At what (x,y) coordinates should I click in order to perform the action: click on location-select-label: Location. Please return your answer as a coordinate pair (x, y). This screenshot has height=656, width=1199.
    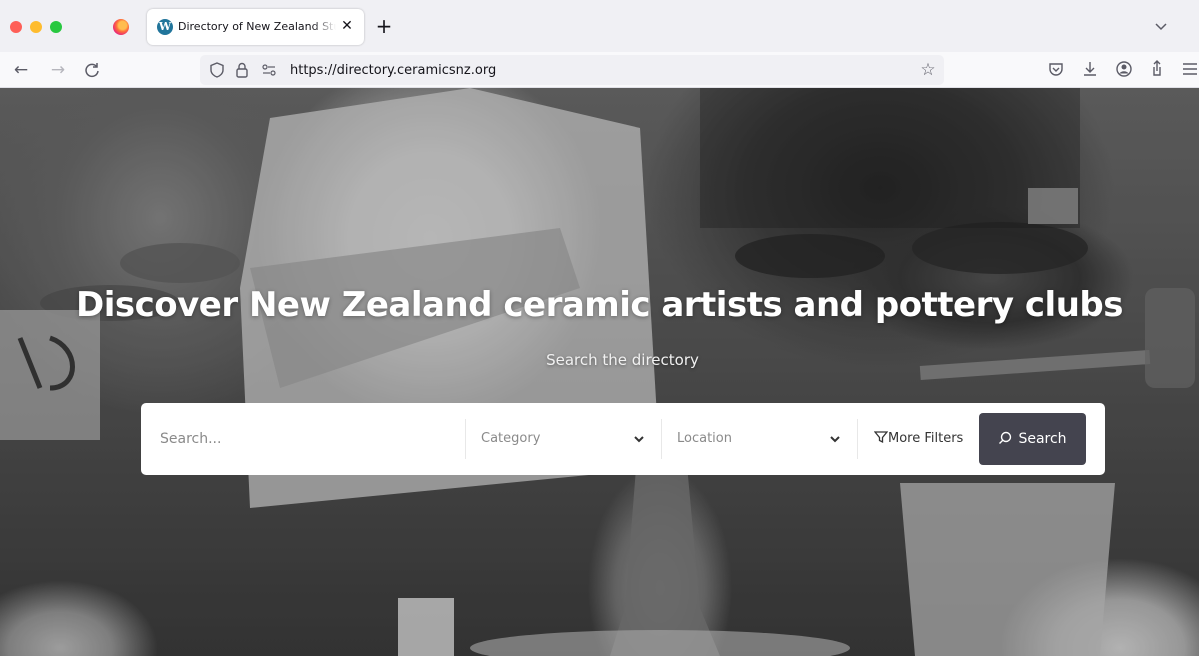
    Looking at the image, I should click on (704, 438).